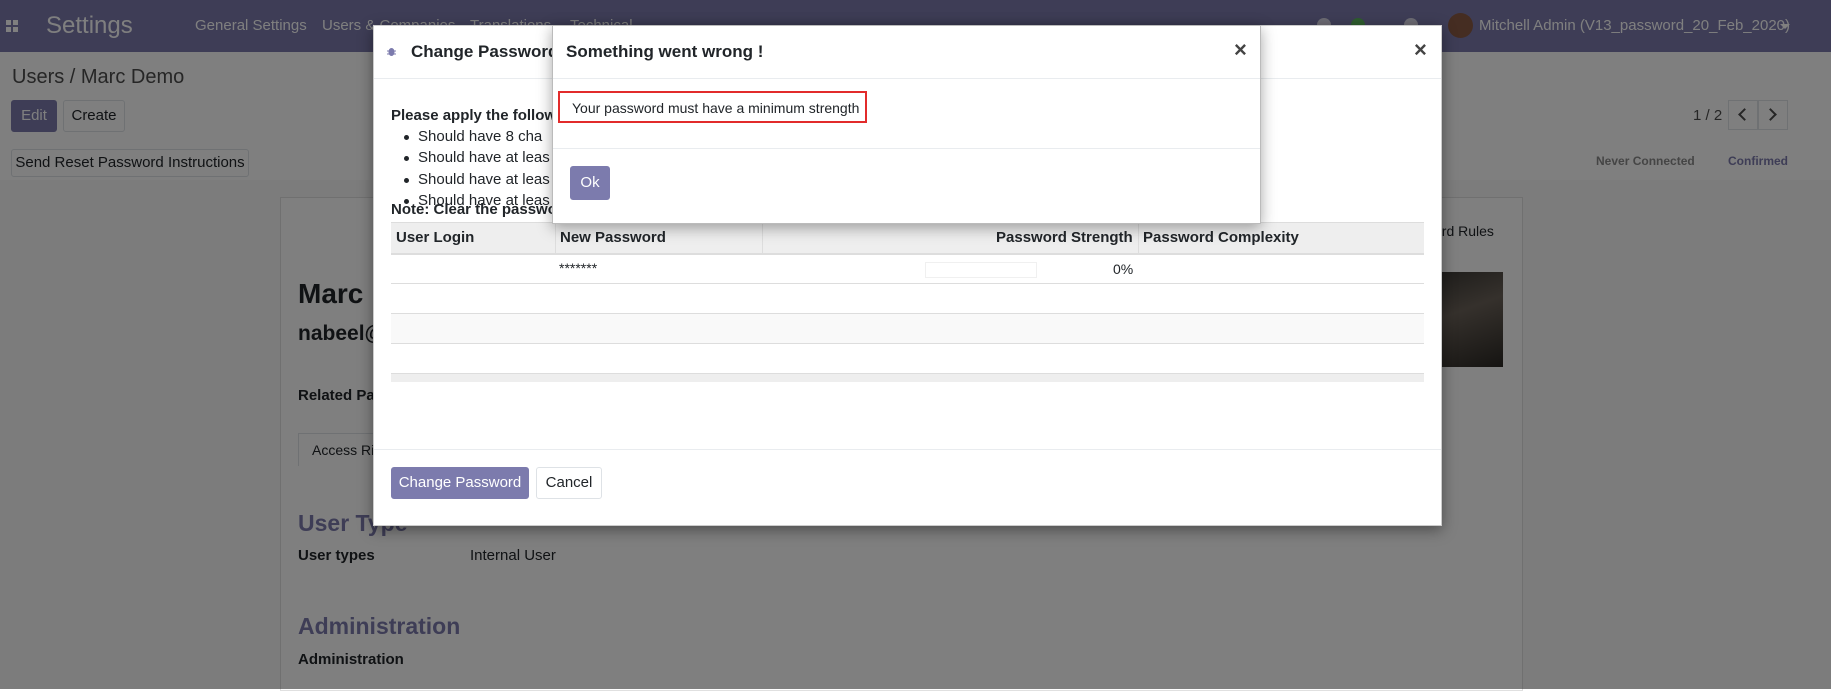 The height and width of the screenshot is (691, 1831). Describe the element at coordinates (907, 378) in the screenshot. I see `grid-footer` at that location.